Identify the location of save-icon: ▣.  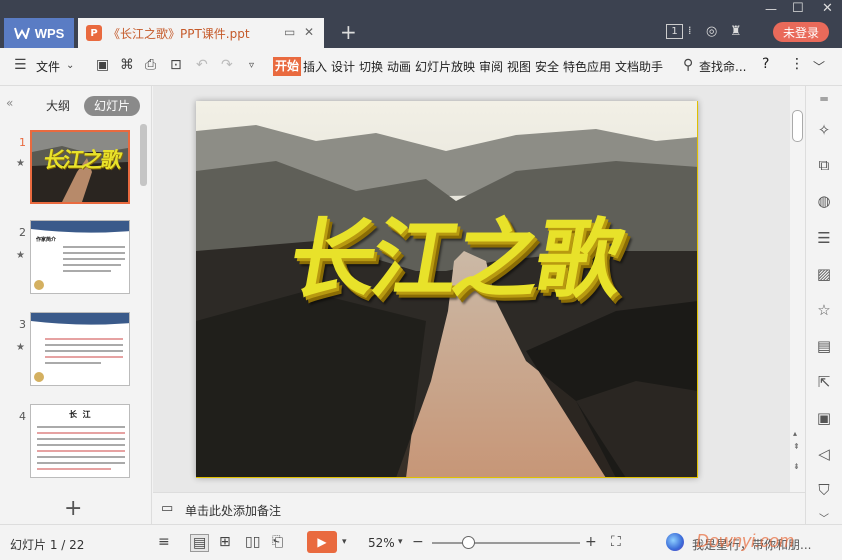
(102, 65).